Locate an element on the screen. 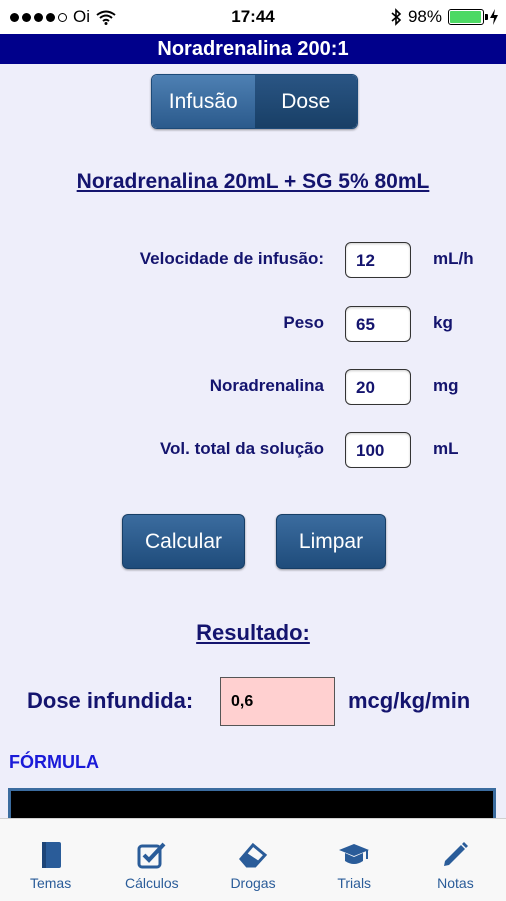  status-bar: Oi 17:44 98% is located at coordinates (253, 17).